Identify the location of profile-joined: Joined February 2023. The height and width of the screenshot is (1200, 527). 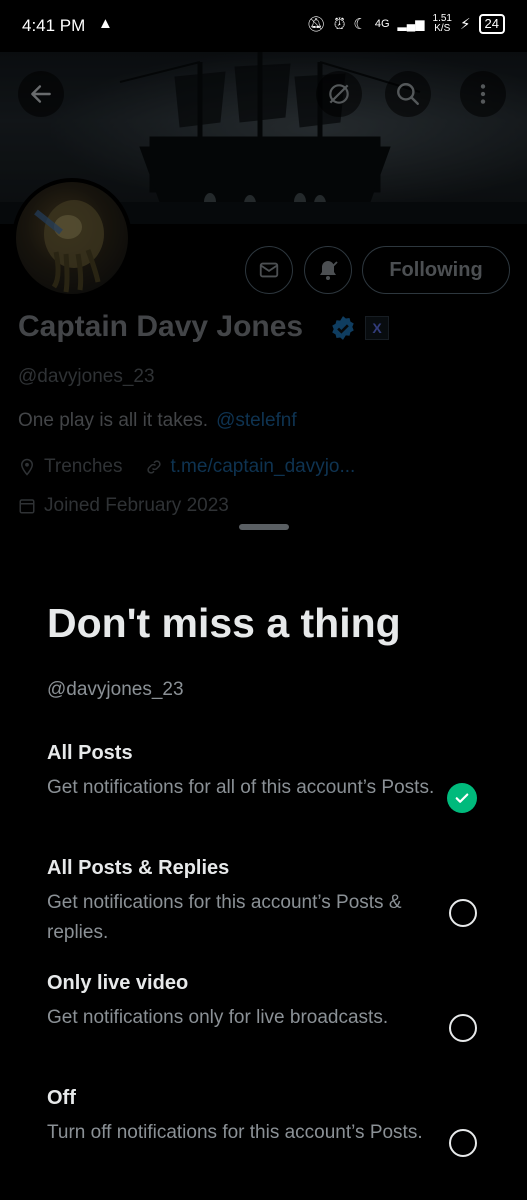
(136, 505).